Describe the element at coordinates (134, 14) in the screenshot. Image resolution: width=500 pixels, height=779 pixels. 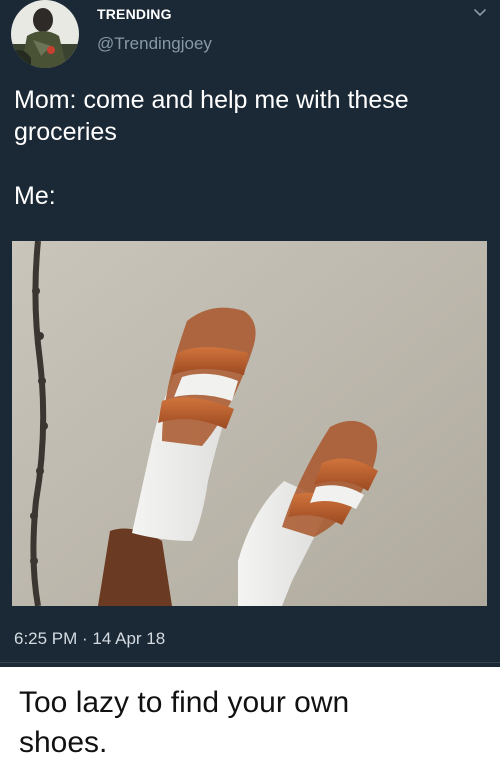
I see `display-name: TRENDING` at that location.